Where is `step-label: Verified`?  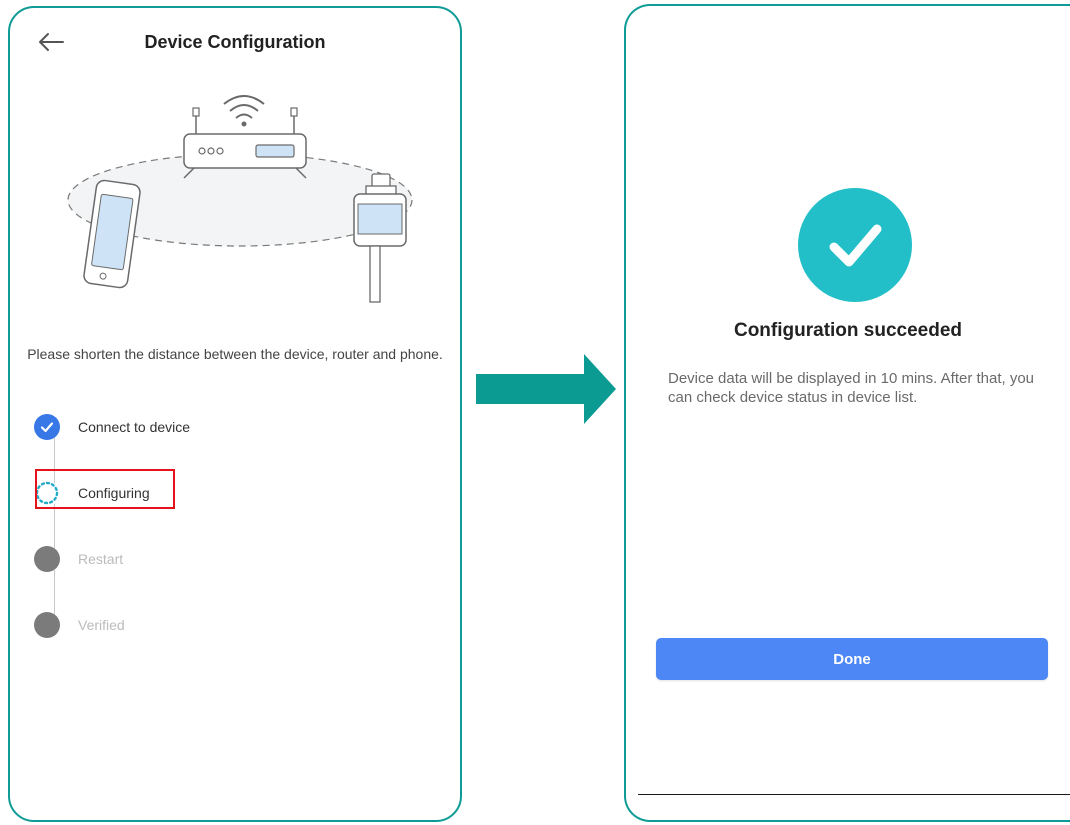
step-label: Verified is located at coordinates (101, 625).